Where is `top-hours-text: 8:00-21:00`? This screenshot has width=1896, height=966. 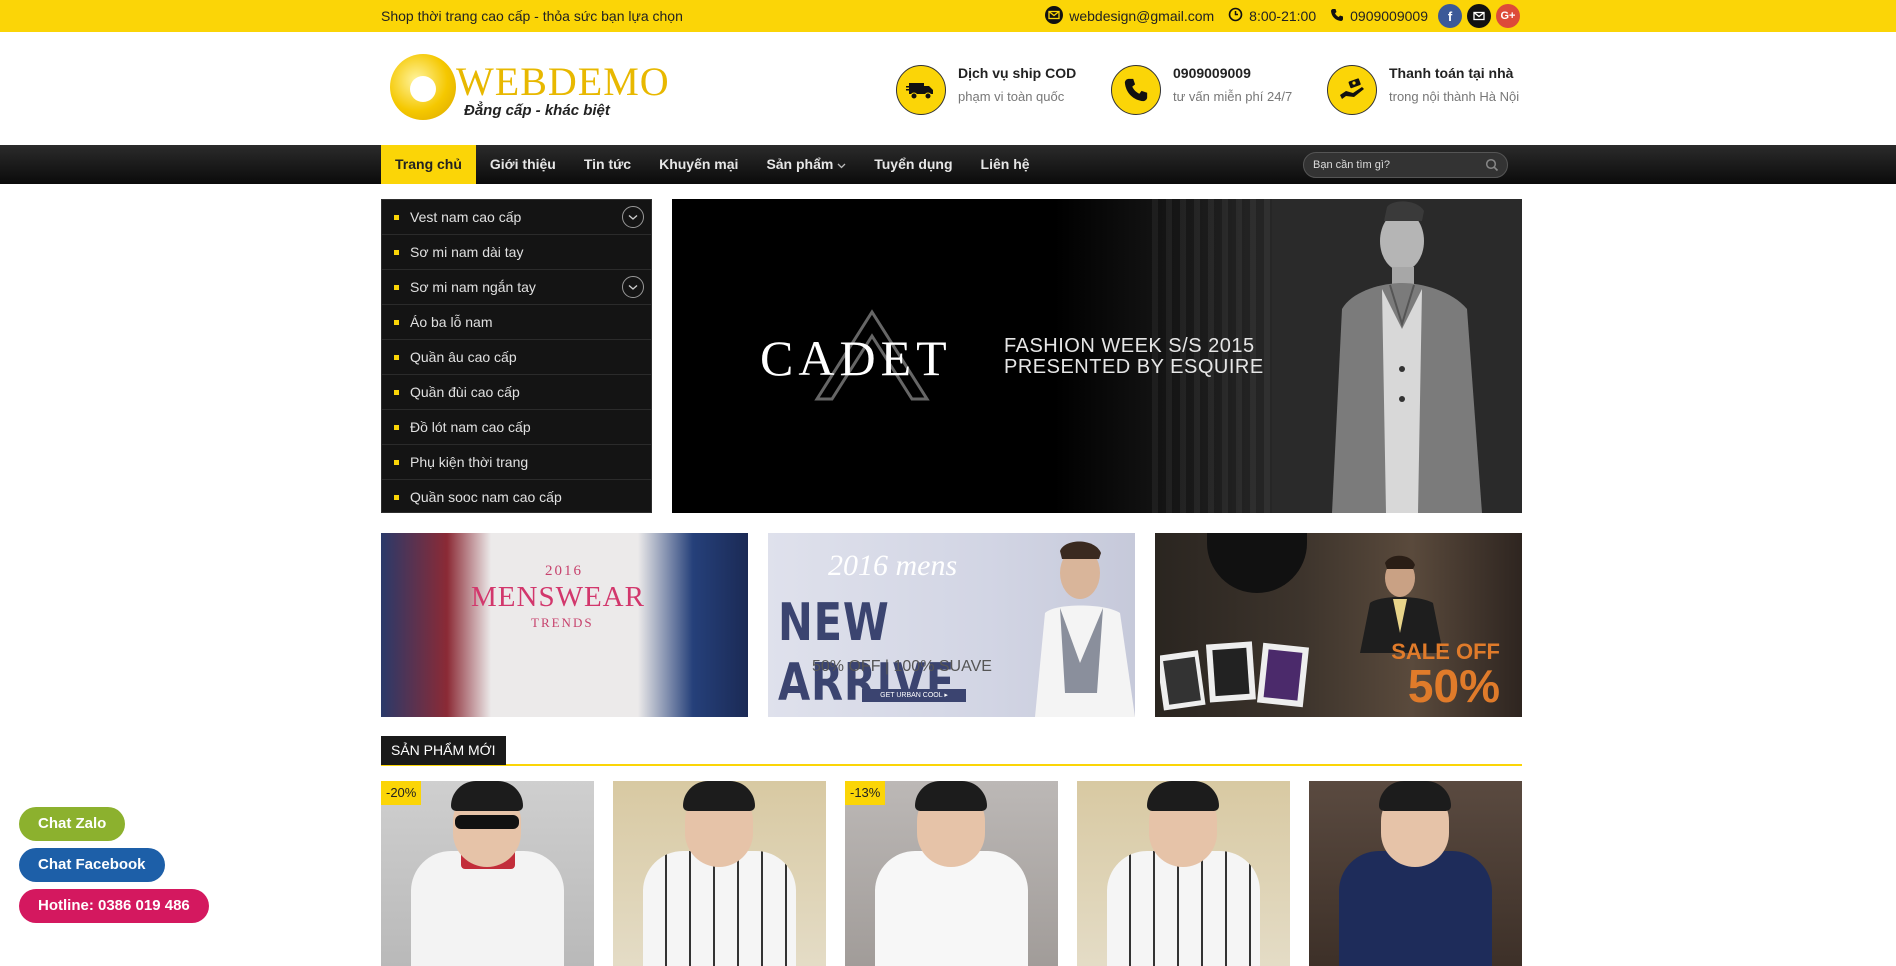
top-hours-text: 8:00-21:00 is located at coordinates (1283, 16).